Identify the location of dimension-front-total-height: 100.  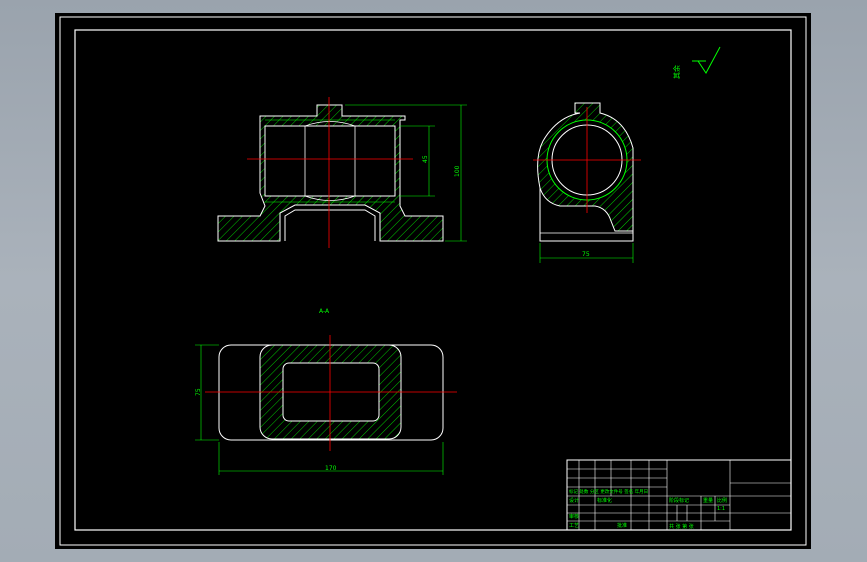
(457, 171).